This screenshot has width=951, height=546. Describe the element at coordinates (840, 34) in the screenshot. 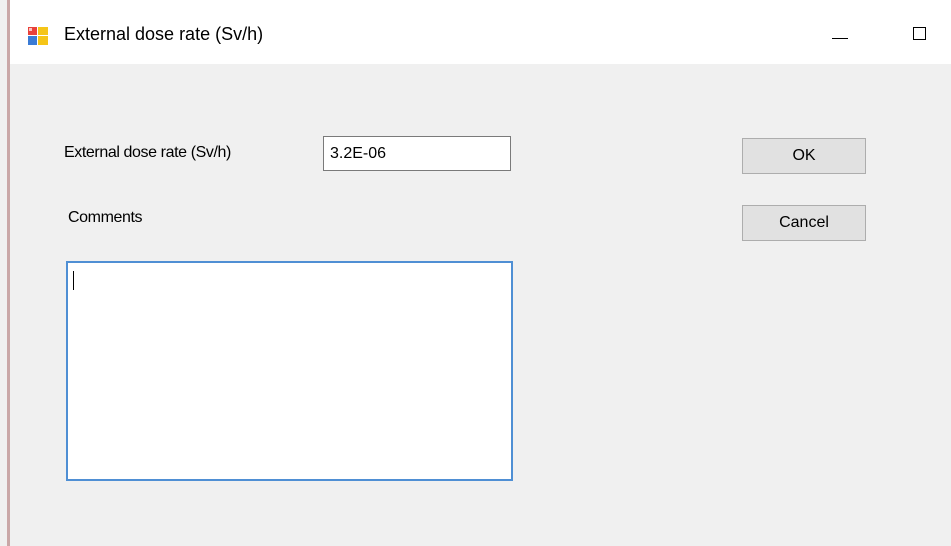

I see `minimize-button` at that location.